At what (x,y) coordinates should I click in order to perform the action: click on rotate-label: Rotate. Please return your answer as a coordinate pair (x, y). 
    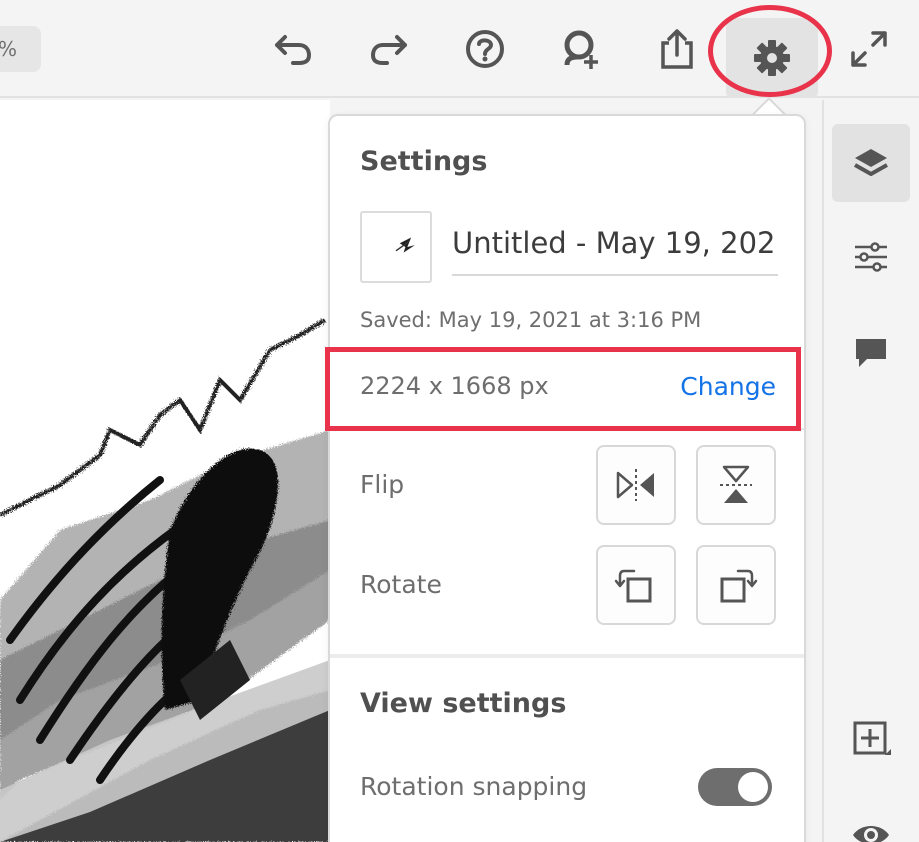
    Looking at the image, I should click on (401, 584).